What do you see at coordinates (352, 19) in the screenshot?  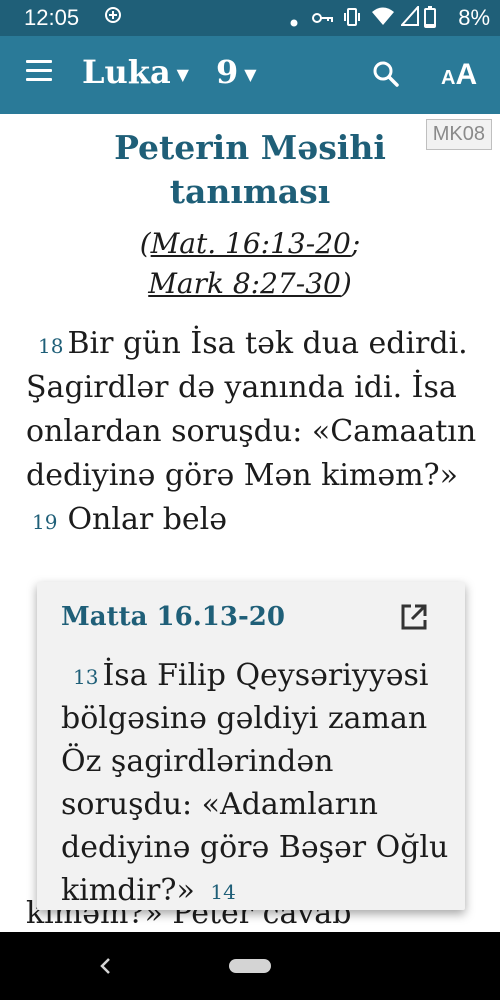 I see `vibrate-icon` at bounding box center [352, 19].